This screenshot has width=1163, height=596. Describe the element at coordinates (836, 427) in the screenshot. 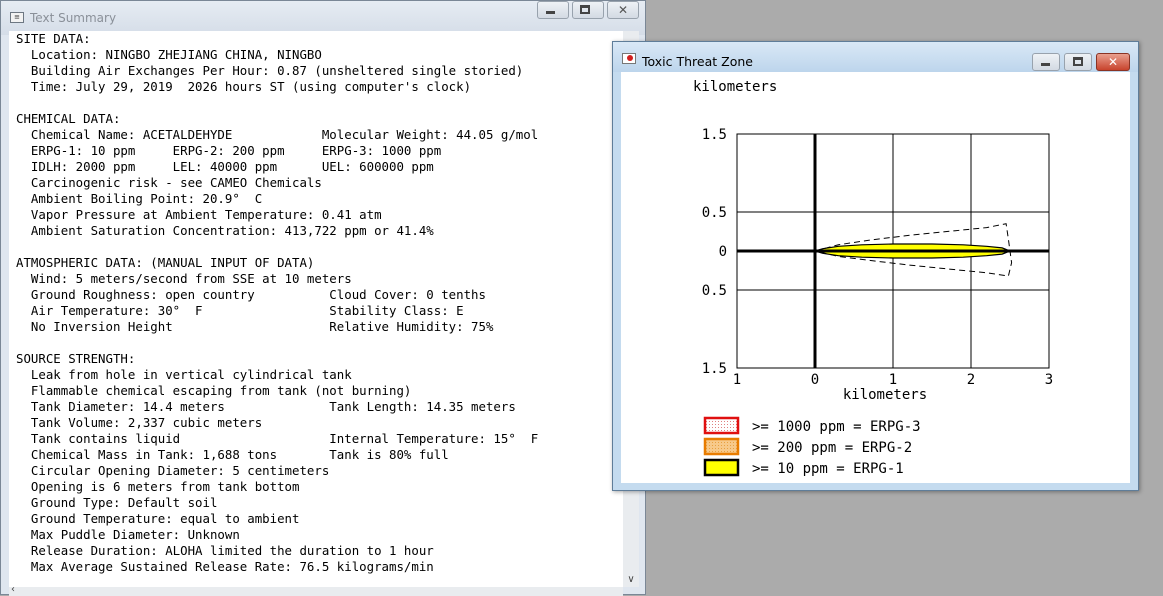

I see `legend-label: >= 1000 ppm = ERPG-3` at that location.